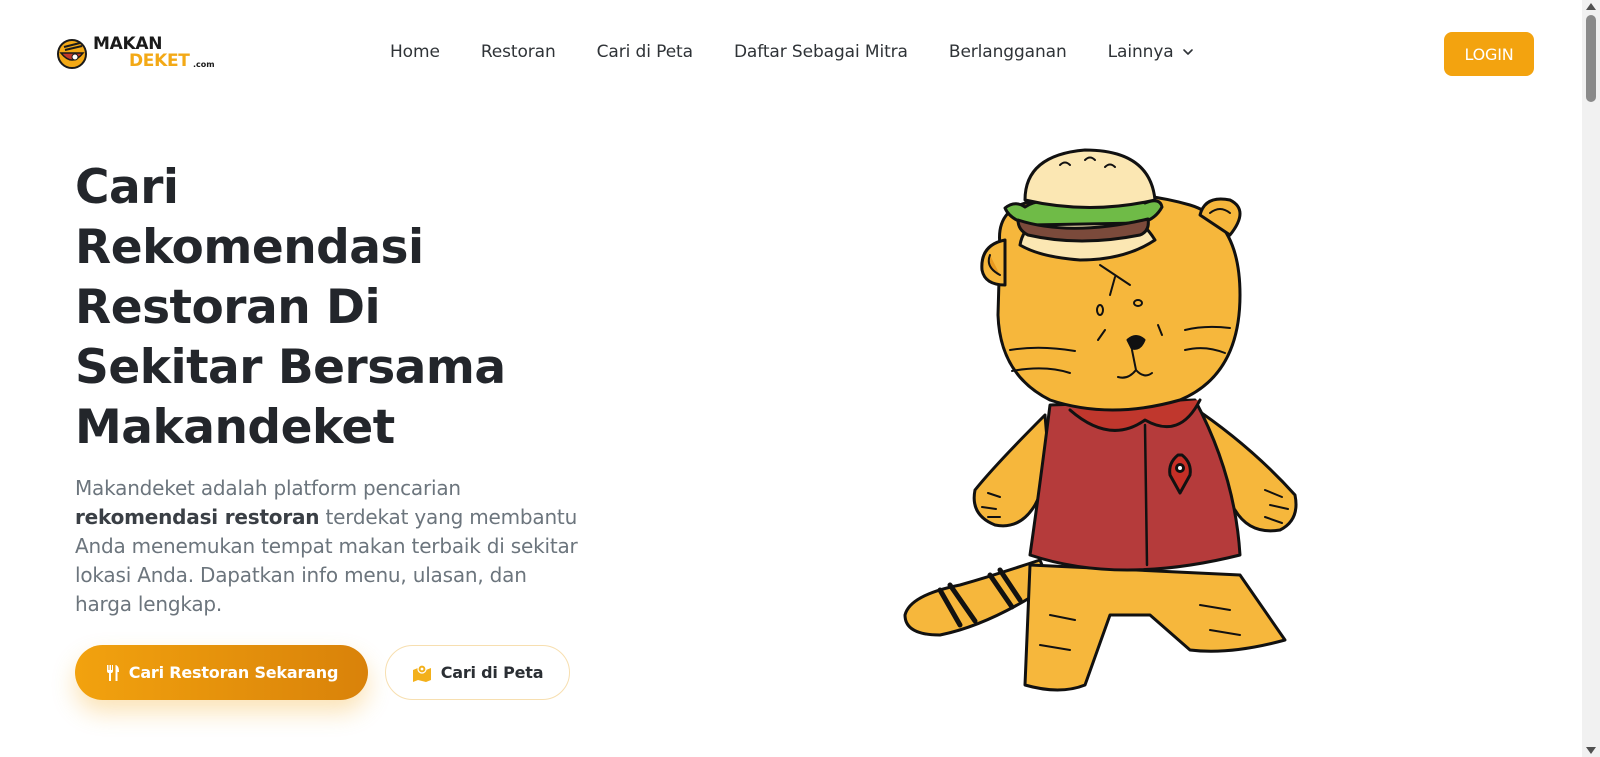 This screenshot has width=1600, height=757. I want to click on search-map-button: Cari di Peta, so click(477, 672).